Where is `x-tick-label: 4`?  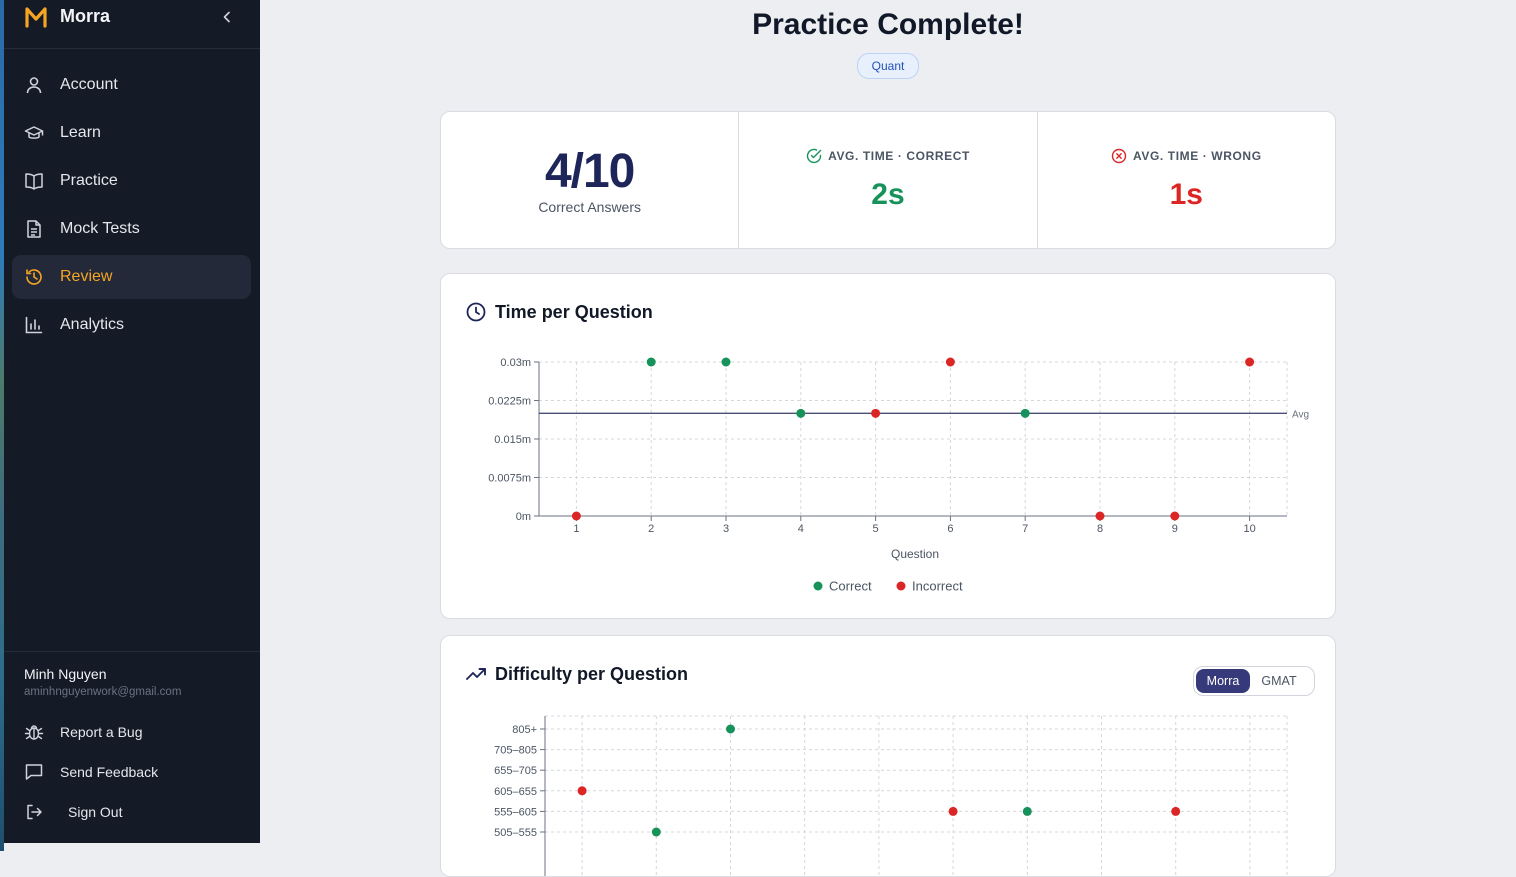 x-tick-label: 4 is located at coordinates (801, 529).